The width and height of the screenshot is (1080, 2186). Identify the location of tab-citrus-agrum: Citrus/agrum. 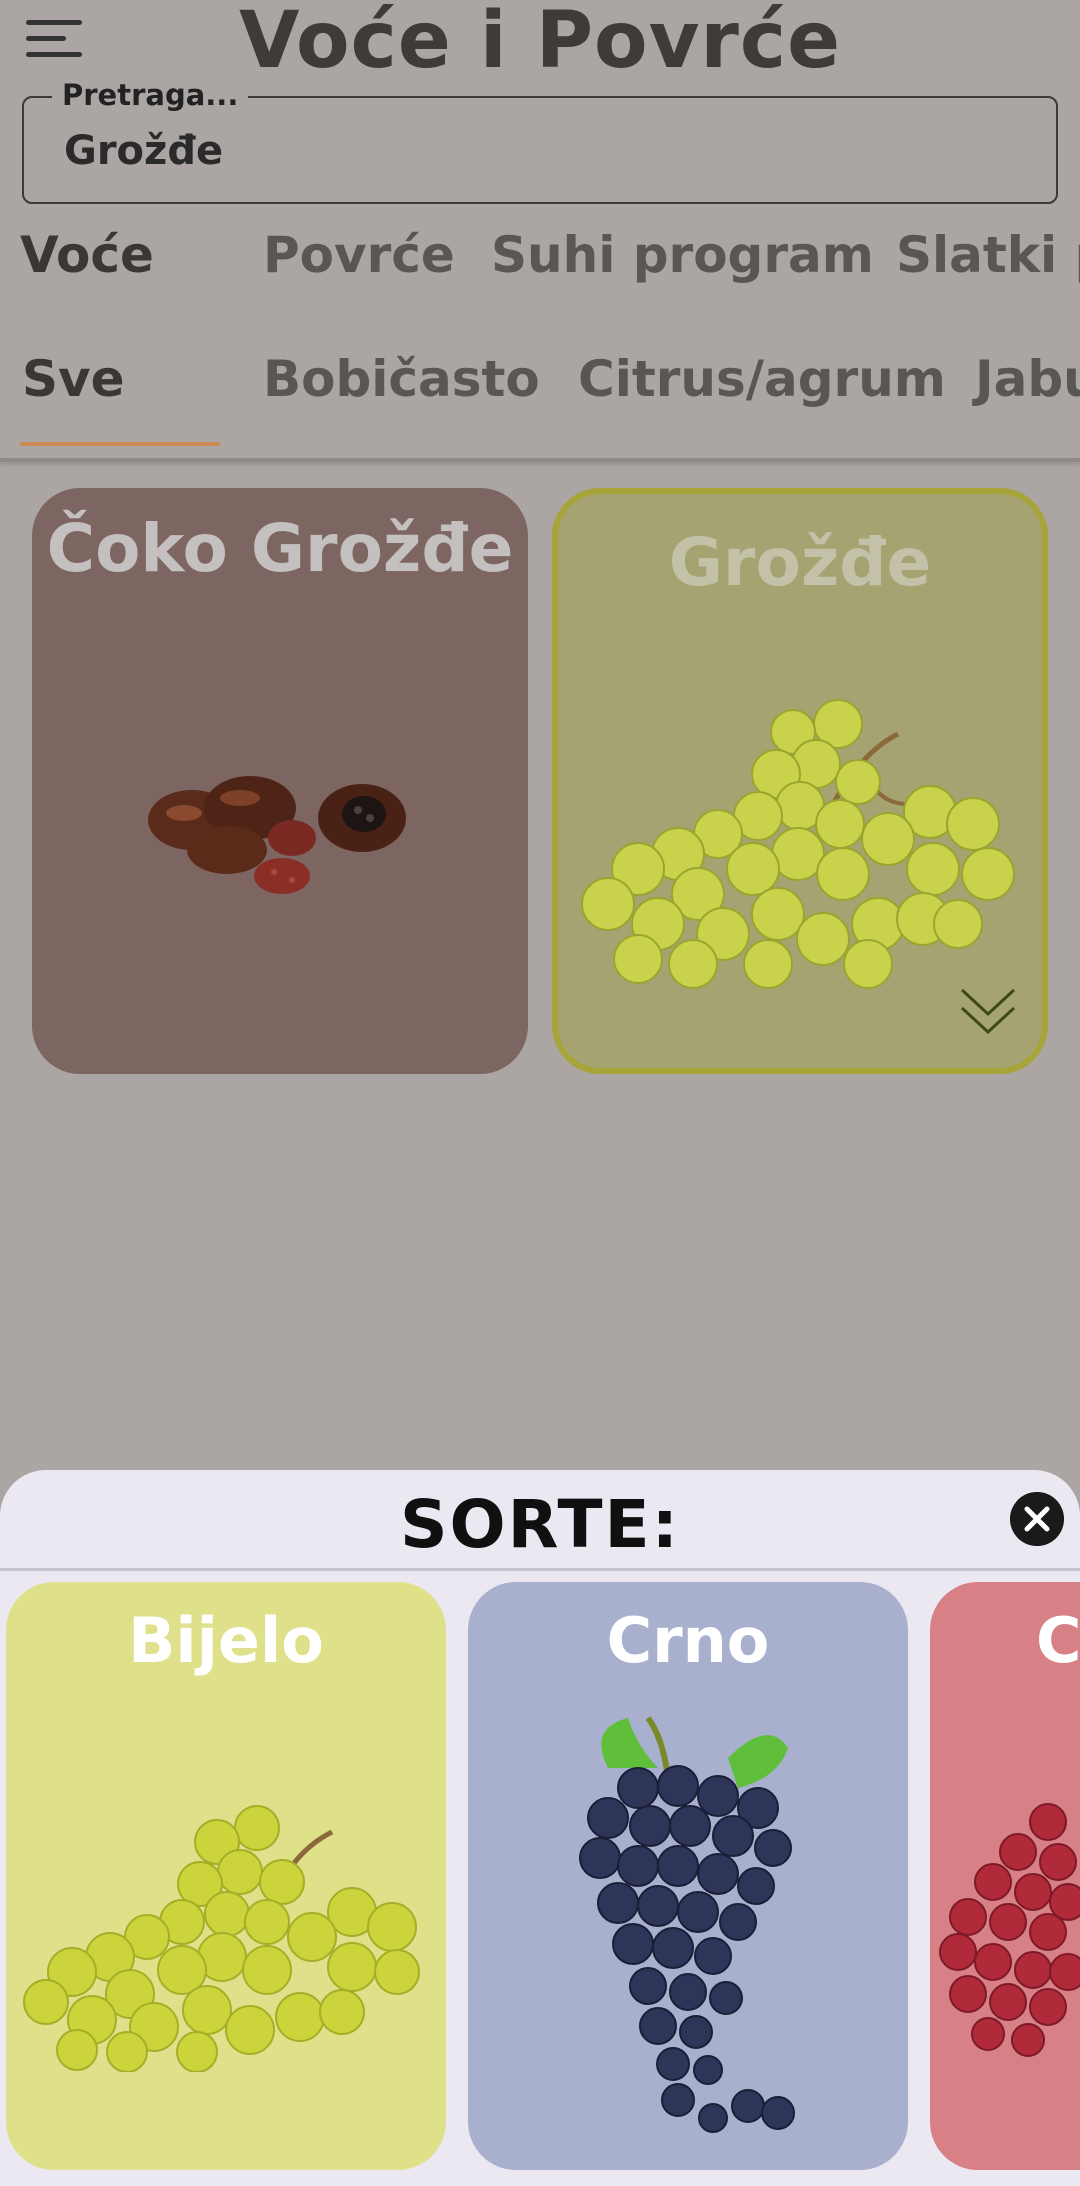
(762, 379).